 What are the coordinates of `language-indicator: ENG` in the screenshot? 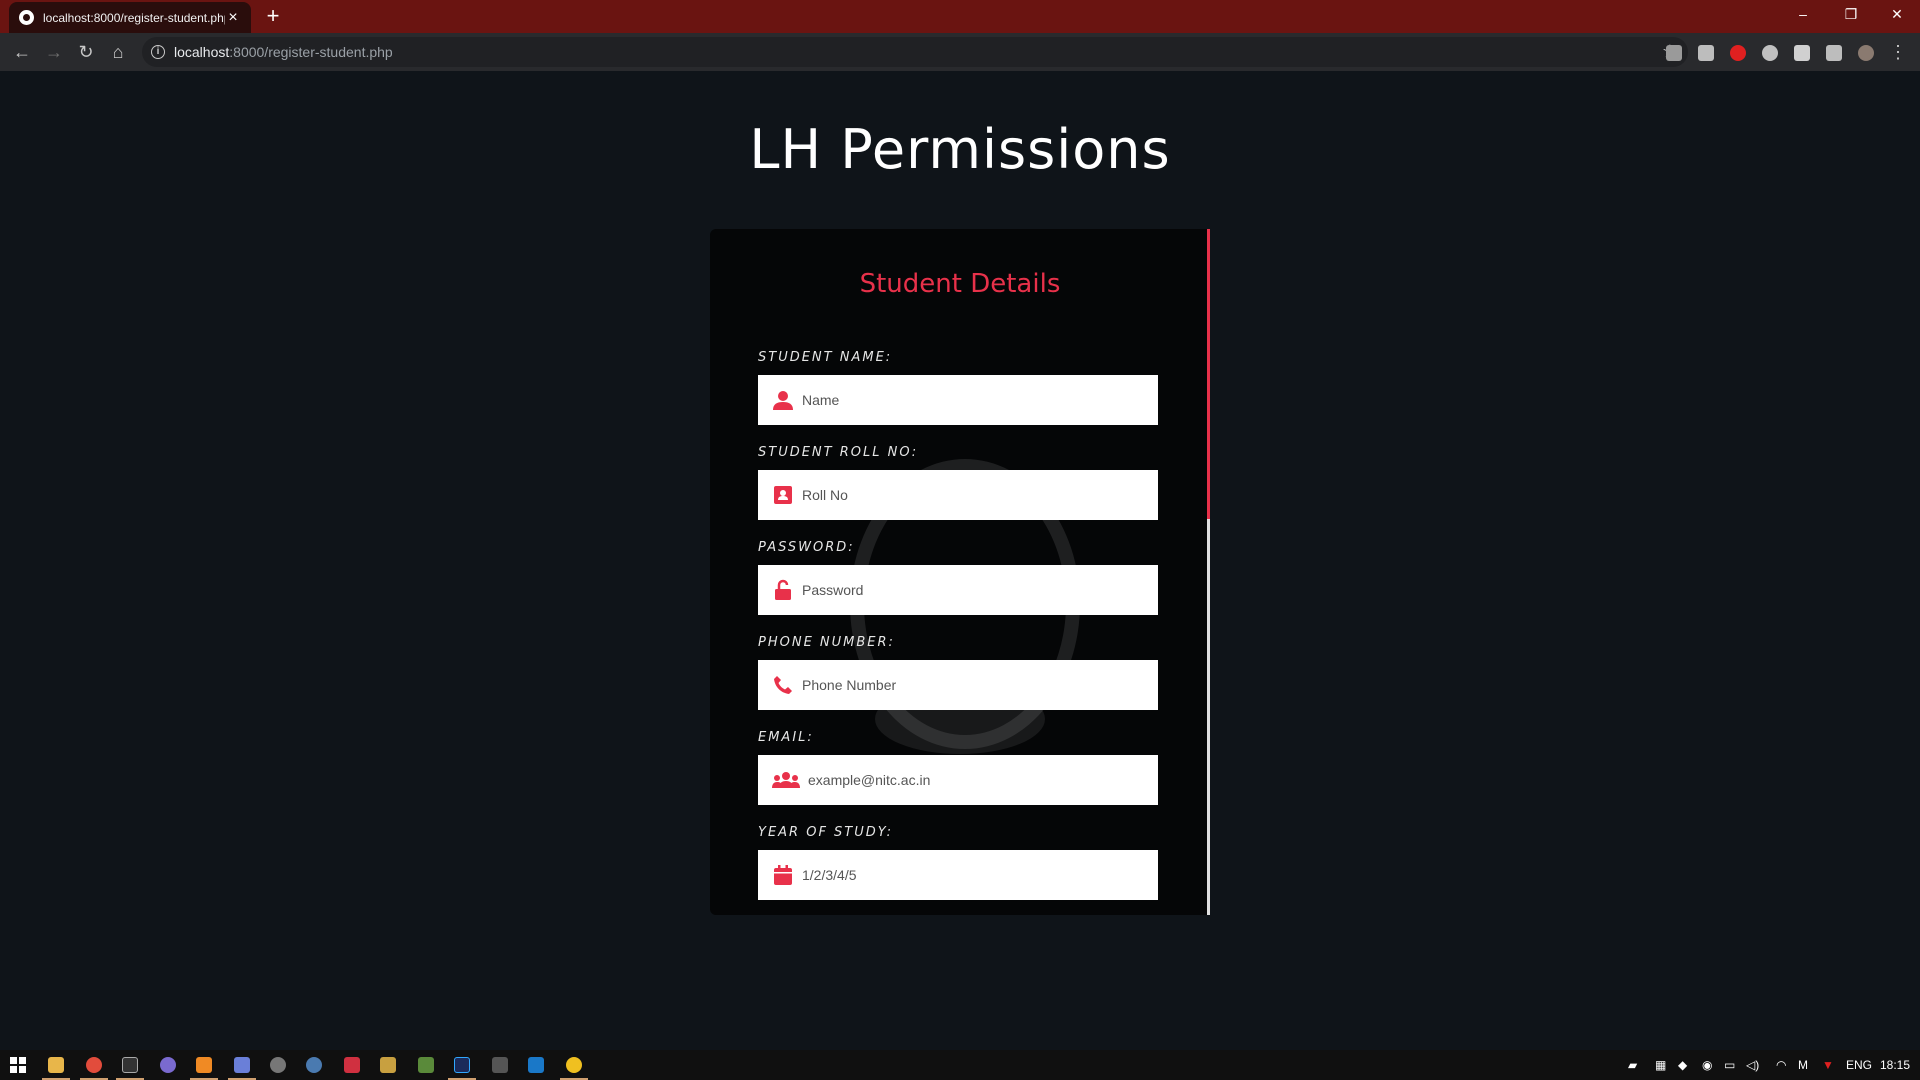 It's located at (1859, 1065).